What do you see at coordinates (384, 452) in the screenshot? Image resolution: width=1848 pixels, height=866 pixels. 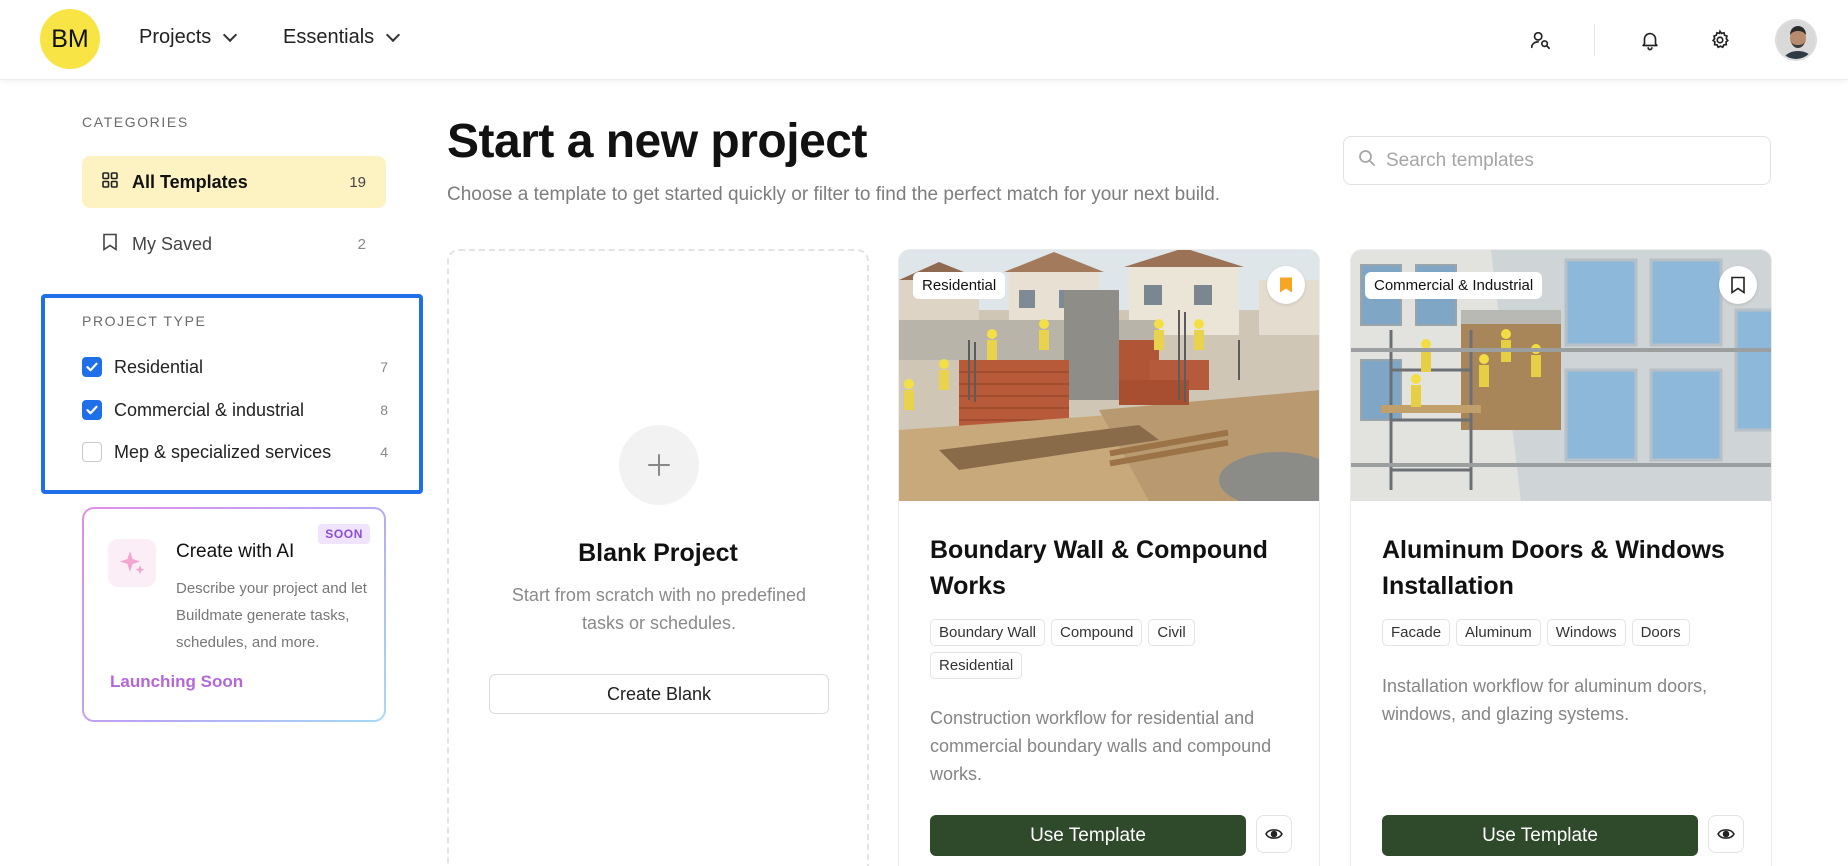 I see `filter-count: 4` at bounding box center [384, 452].